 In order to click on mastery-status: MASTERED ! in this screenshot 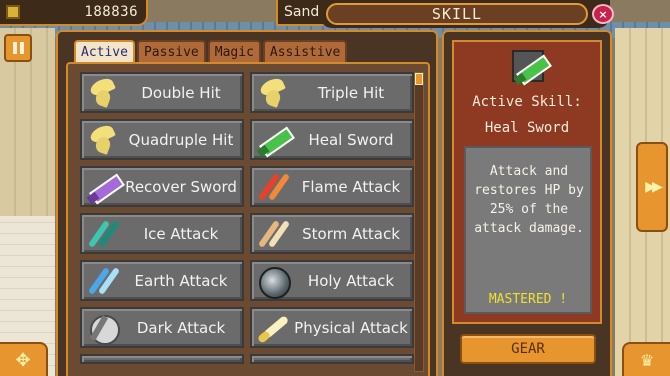, I will do `click(528, 299)`.